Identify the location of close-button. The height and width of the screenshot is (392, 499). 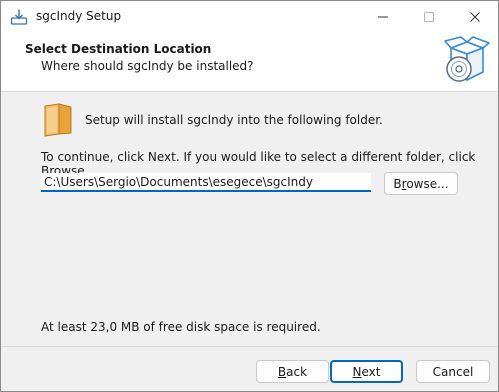
(475, 17).